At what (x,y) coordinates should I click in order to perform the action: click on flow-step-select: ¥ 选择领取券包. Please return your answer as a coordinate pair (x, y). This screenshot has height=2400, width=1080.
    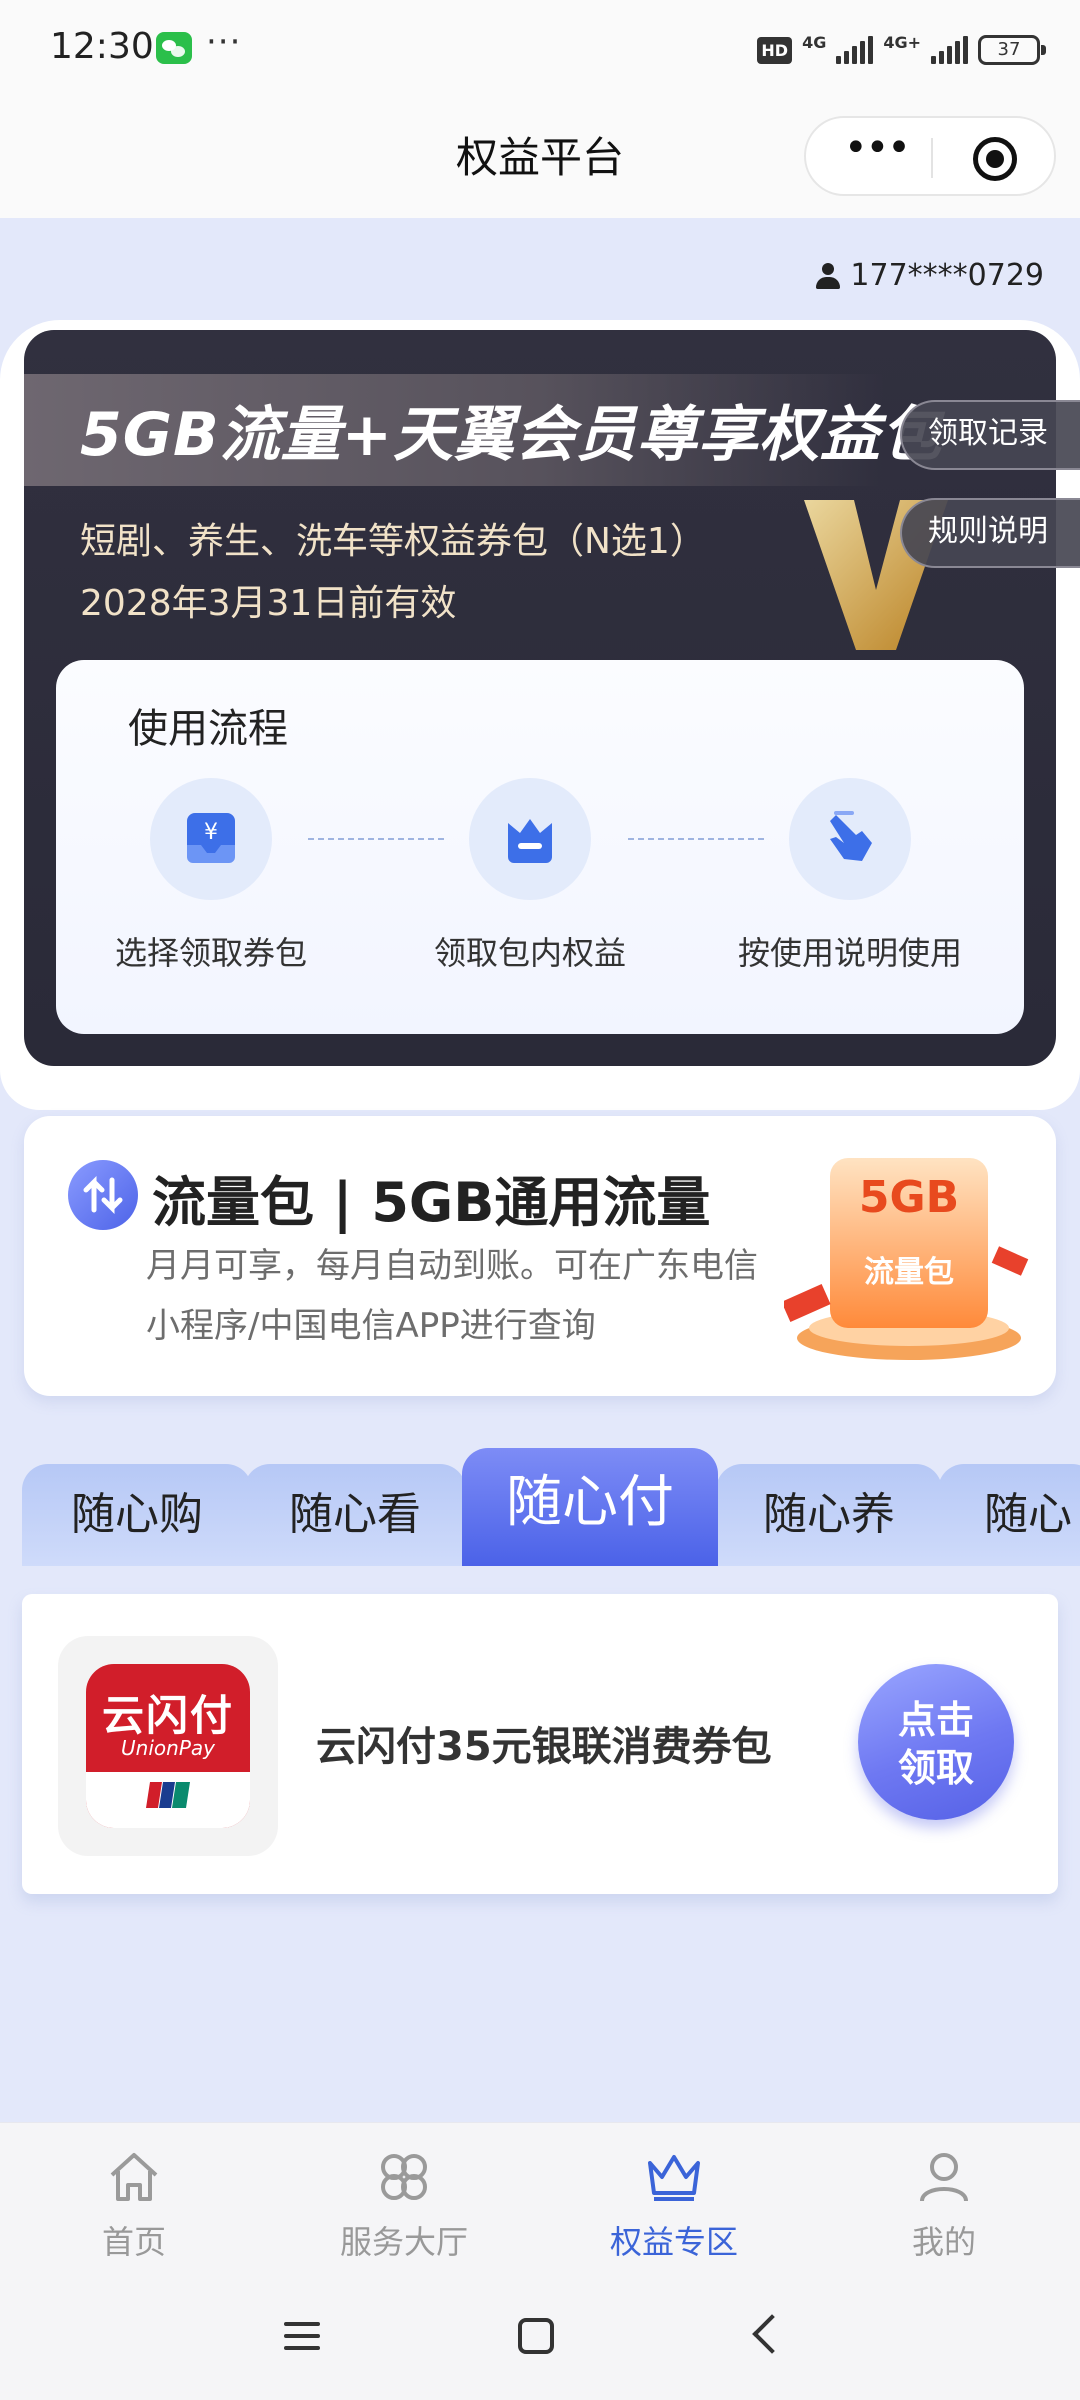
    Looking at the image, I should click on (211, 876).